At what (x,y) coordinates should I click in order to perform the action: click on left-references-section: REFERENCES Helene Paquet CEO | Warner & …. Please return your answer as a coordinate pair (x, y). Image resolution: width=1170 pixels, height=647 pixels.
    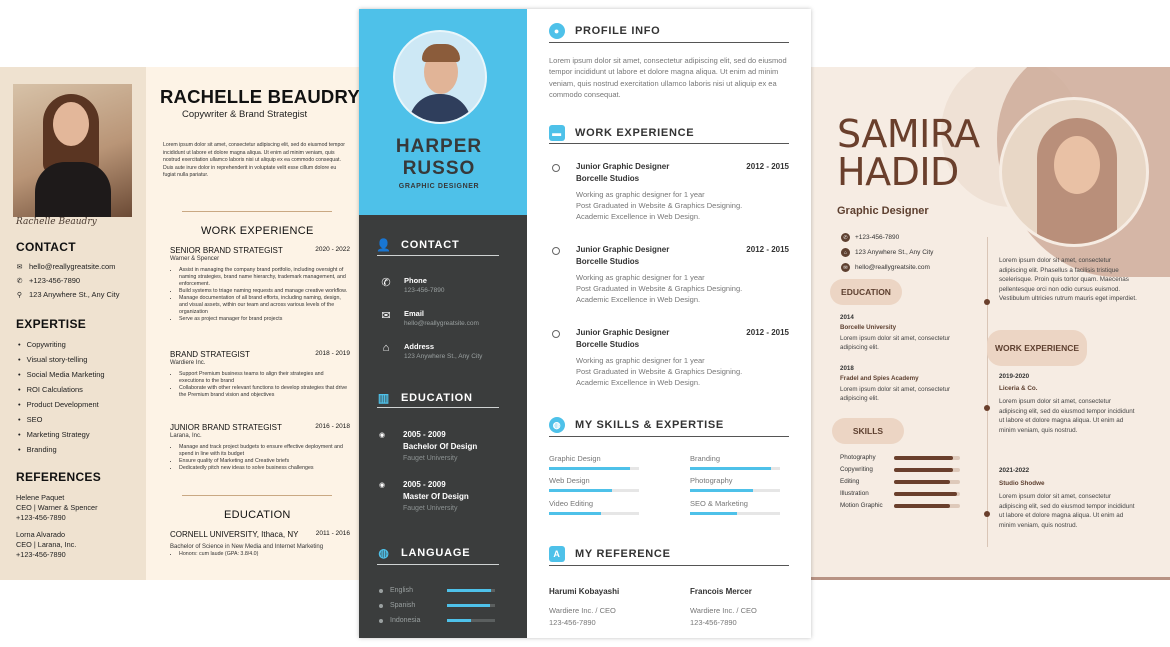
    Looking at the image, I should click on (58, 515).